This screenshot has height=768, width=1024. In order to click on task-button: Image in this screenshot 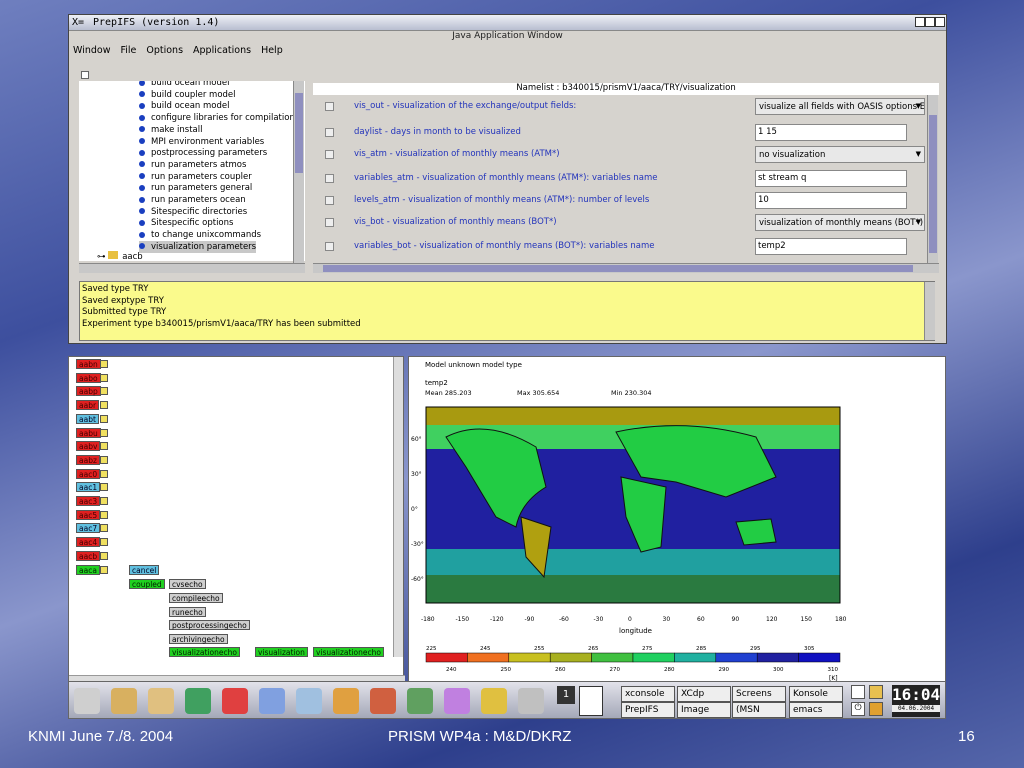, I will do `click(704, 710)`.